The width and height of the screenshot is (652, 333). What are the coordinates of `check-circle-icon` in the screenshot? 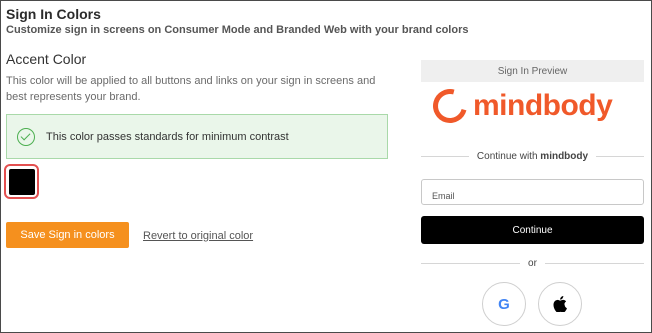 It's located at (26, 136).